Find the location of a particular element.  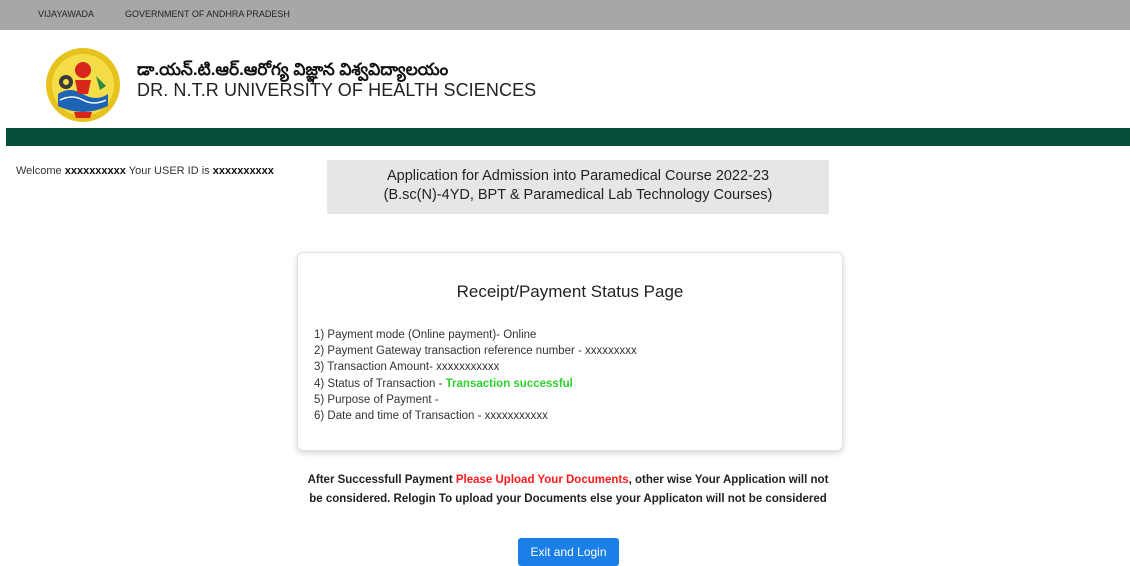

green-divider-bar is located at coordinates (568, 137).